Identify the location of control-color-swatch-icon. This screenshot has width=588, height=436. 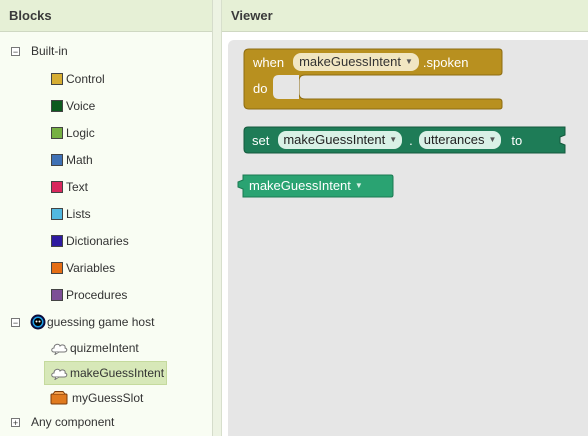
(57, 79).